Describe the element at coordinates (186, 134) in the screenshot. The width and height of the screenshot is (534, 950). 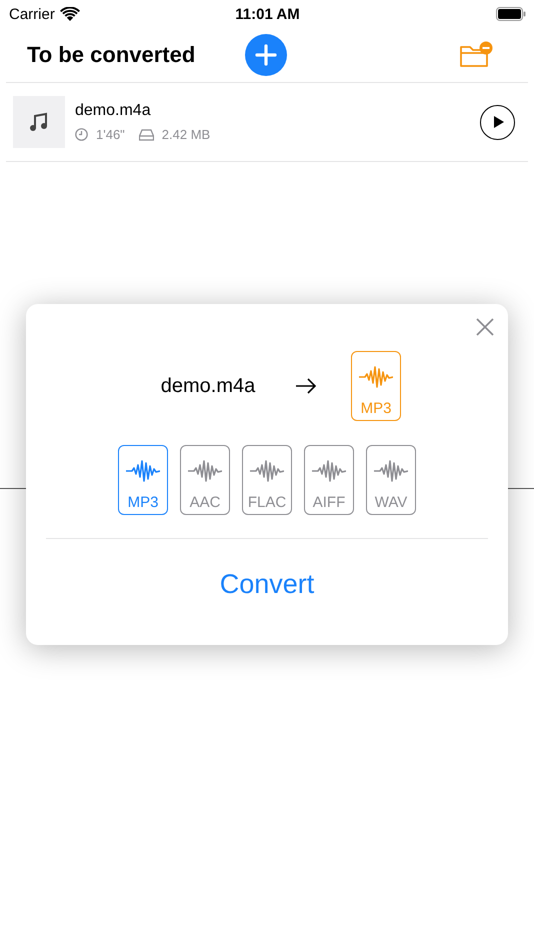
I see `file-size: 2.42 MB` at that location.